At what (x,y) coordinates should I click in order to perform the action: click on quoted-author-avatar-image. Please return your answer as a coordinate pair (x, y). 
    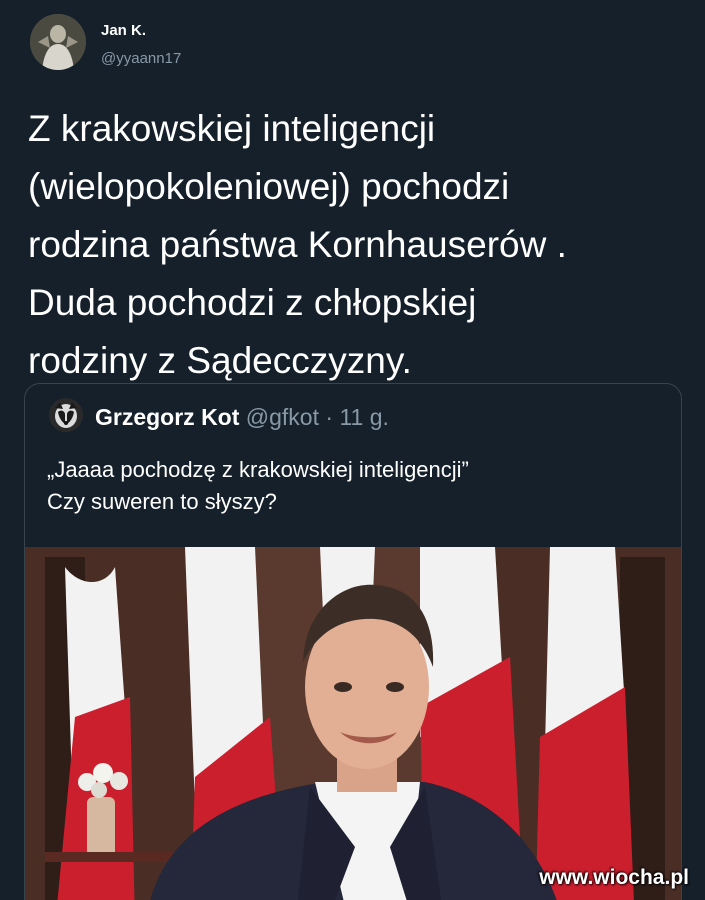
    Looking at the image, I should click on (66, 415).